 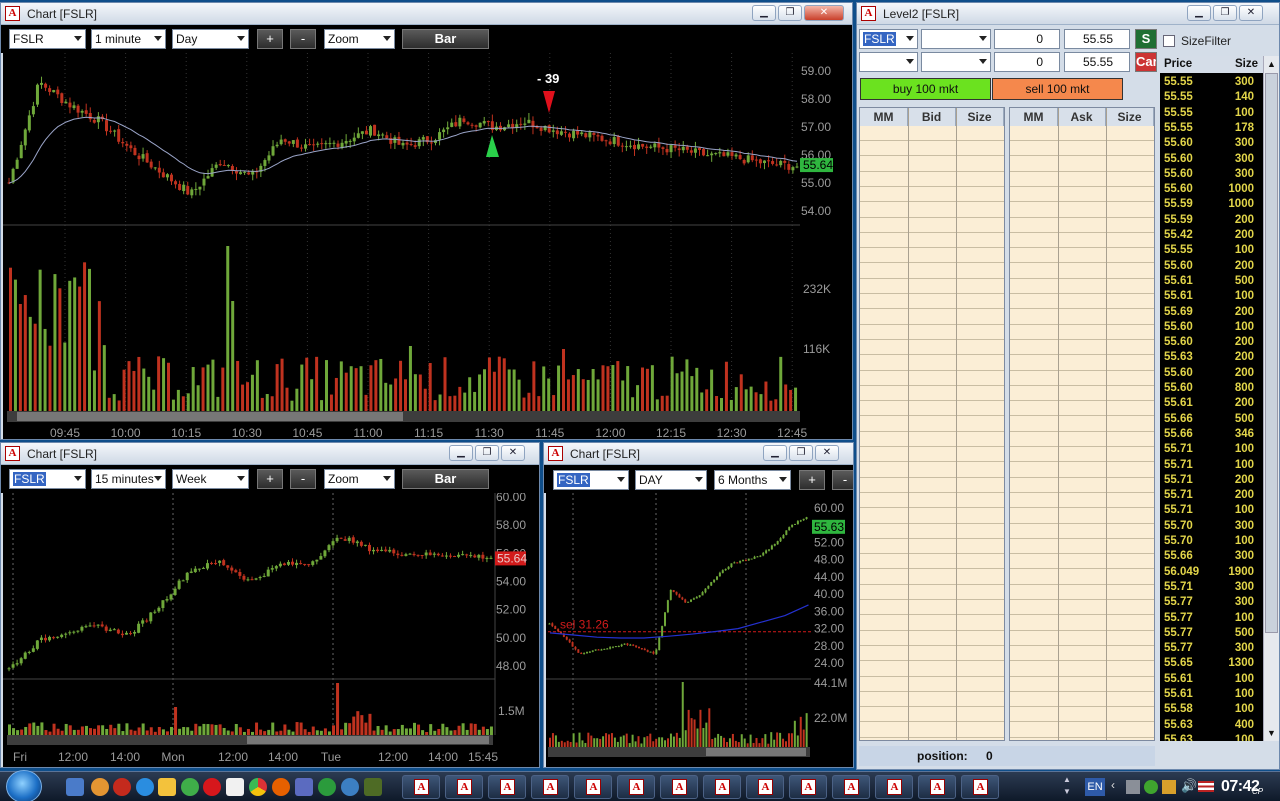 What do you see at coordinates (1068, 14) in the screenshot?
I see `level2-titlebar: A Level2 [FSLR] ▁ ❐ ✕` at bounding box center [1068, 14].